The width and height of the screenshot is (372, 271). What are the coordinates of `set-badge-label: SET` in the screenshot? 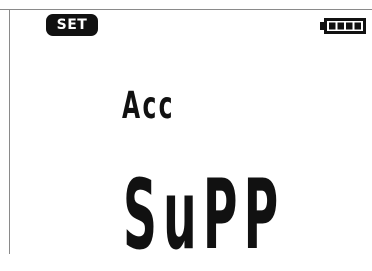 It's located at (72, 25).